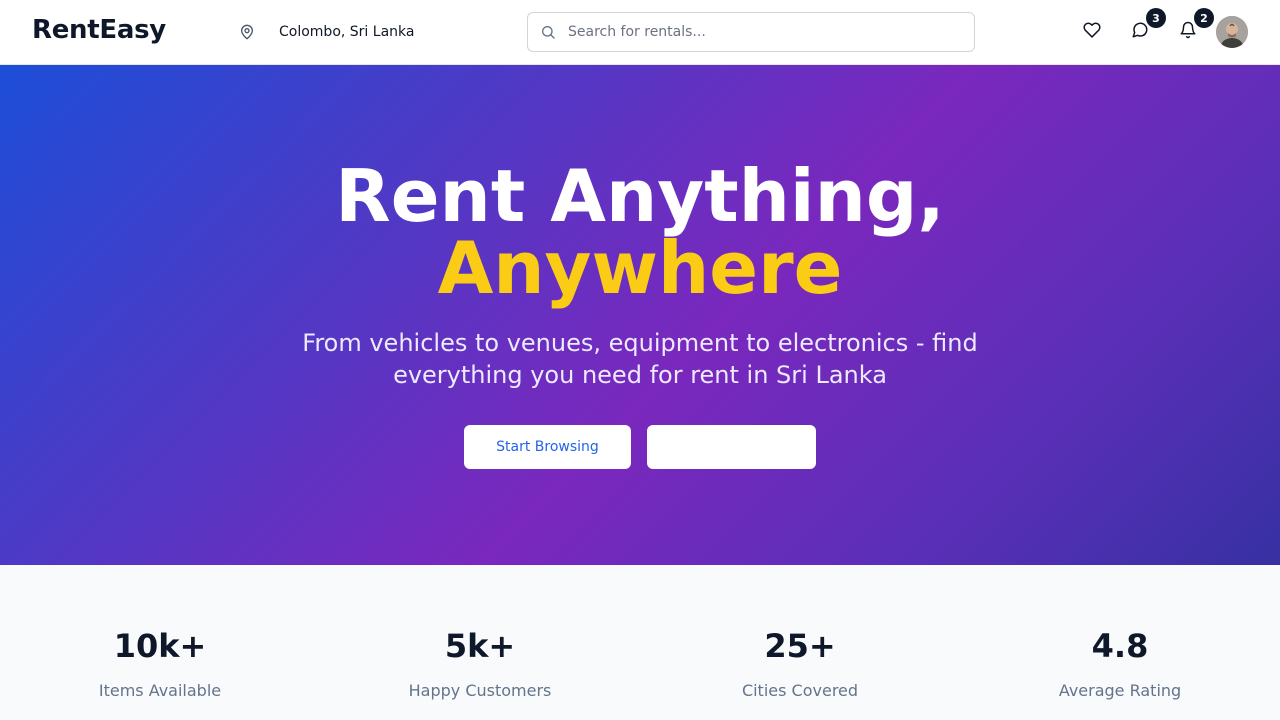 The image size is (1280, 720). I want to click on favorites-button, so click(1092, 32).